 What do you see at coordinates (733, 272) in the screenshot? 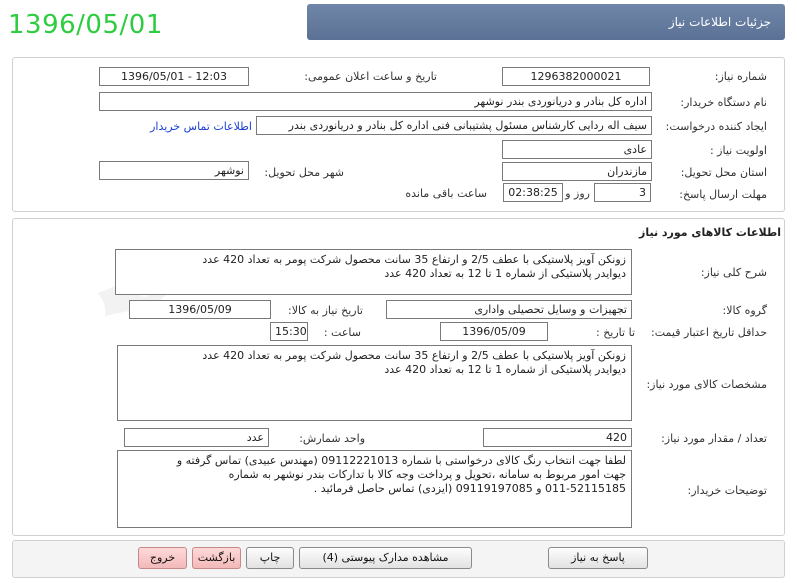
I see `summary-label: شرح کلی نیاز:` at bounding box center [733, 272].